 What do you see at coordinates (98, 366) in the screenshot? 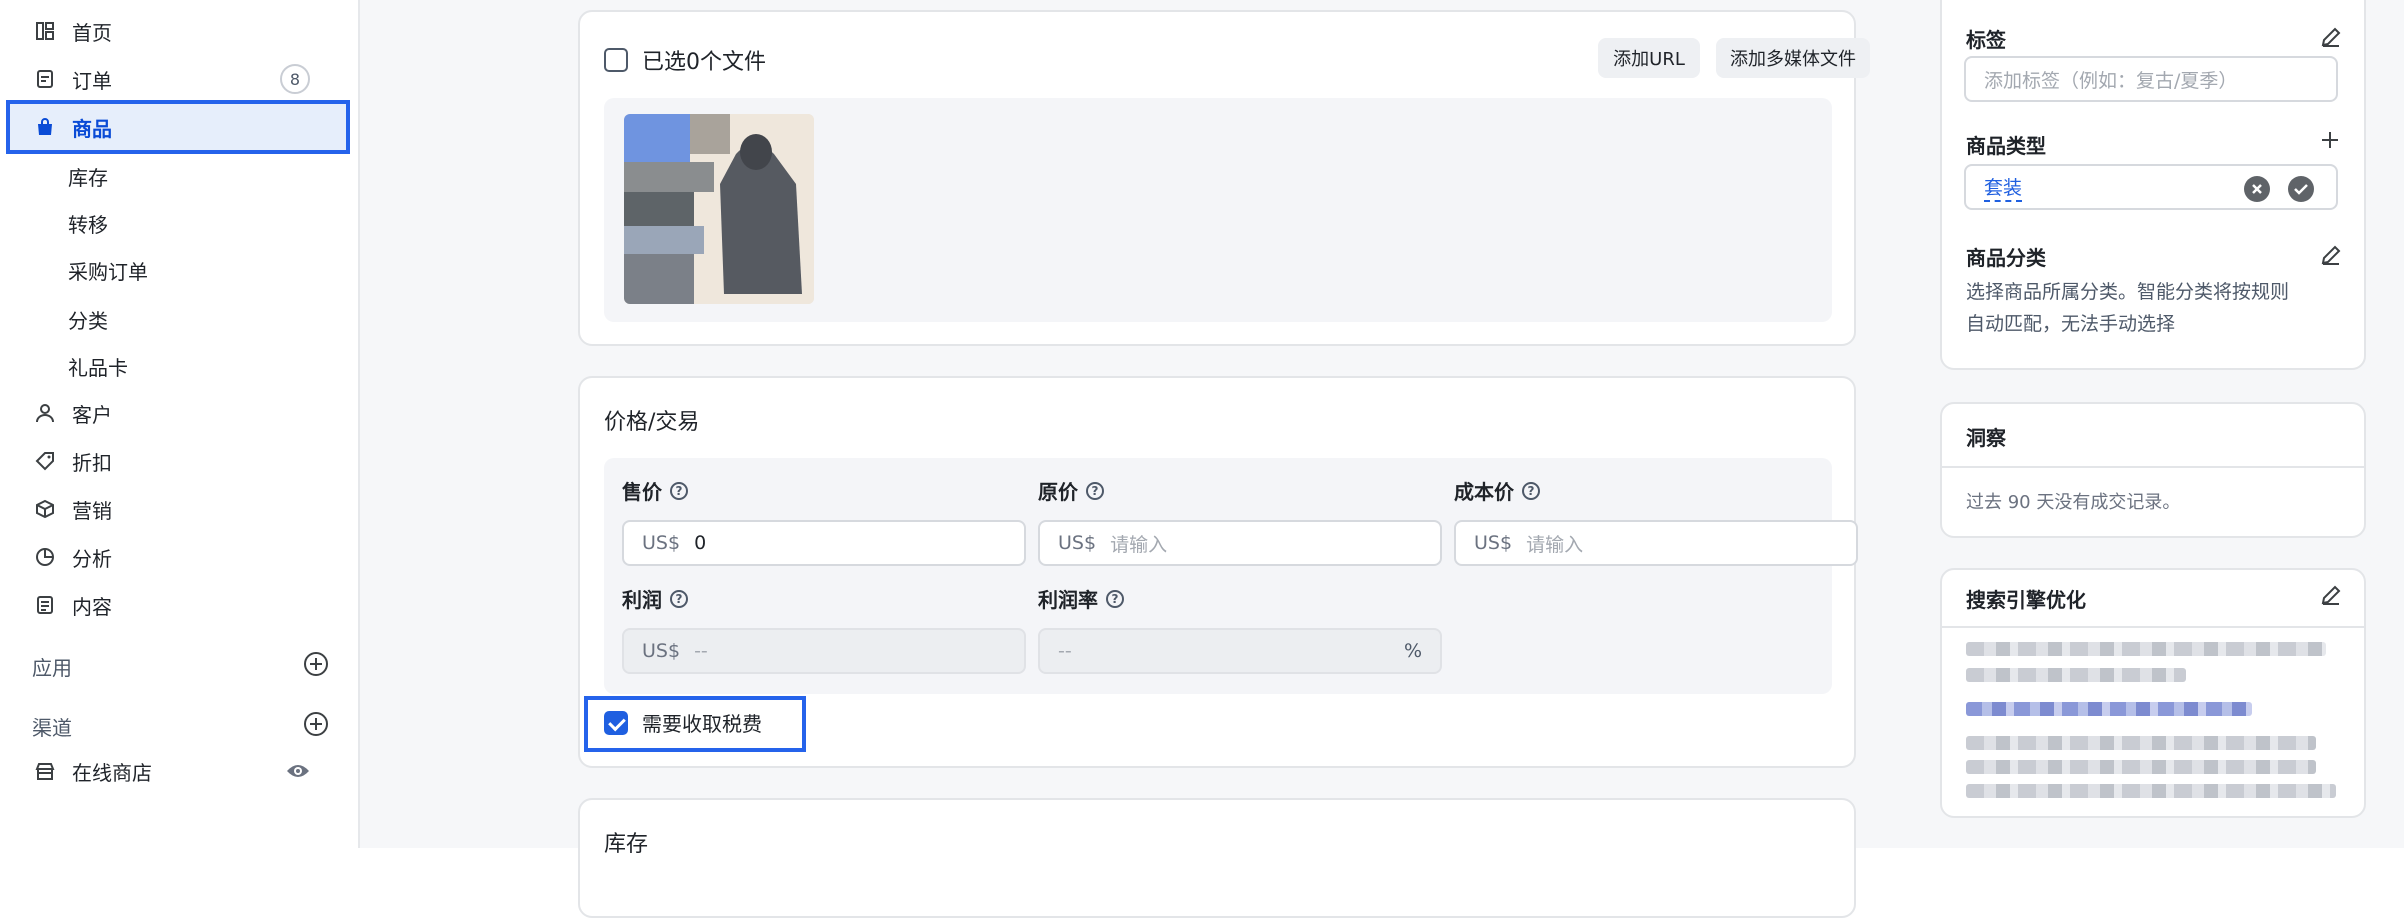
I see `sidebar-subitem-gift-cards: 礼品卡` at bounding box center [98, 366].